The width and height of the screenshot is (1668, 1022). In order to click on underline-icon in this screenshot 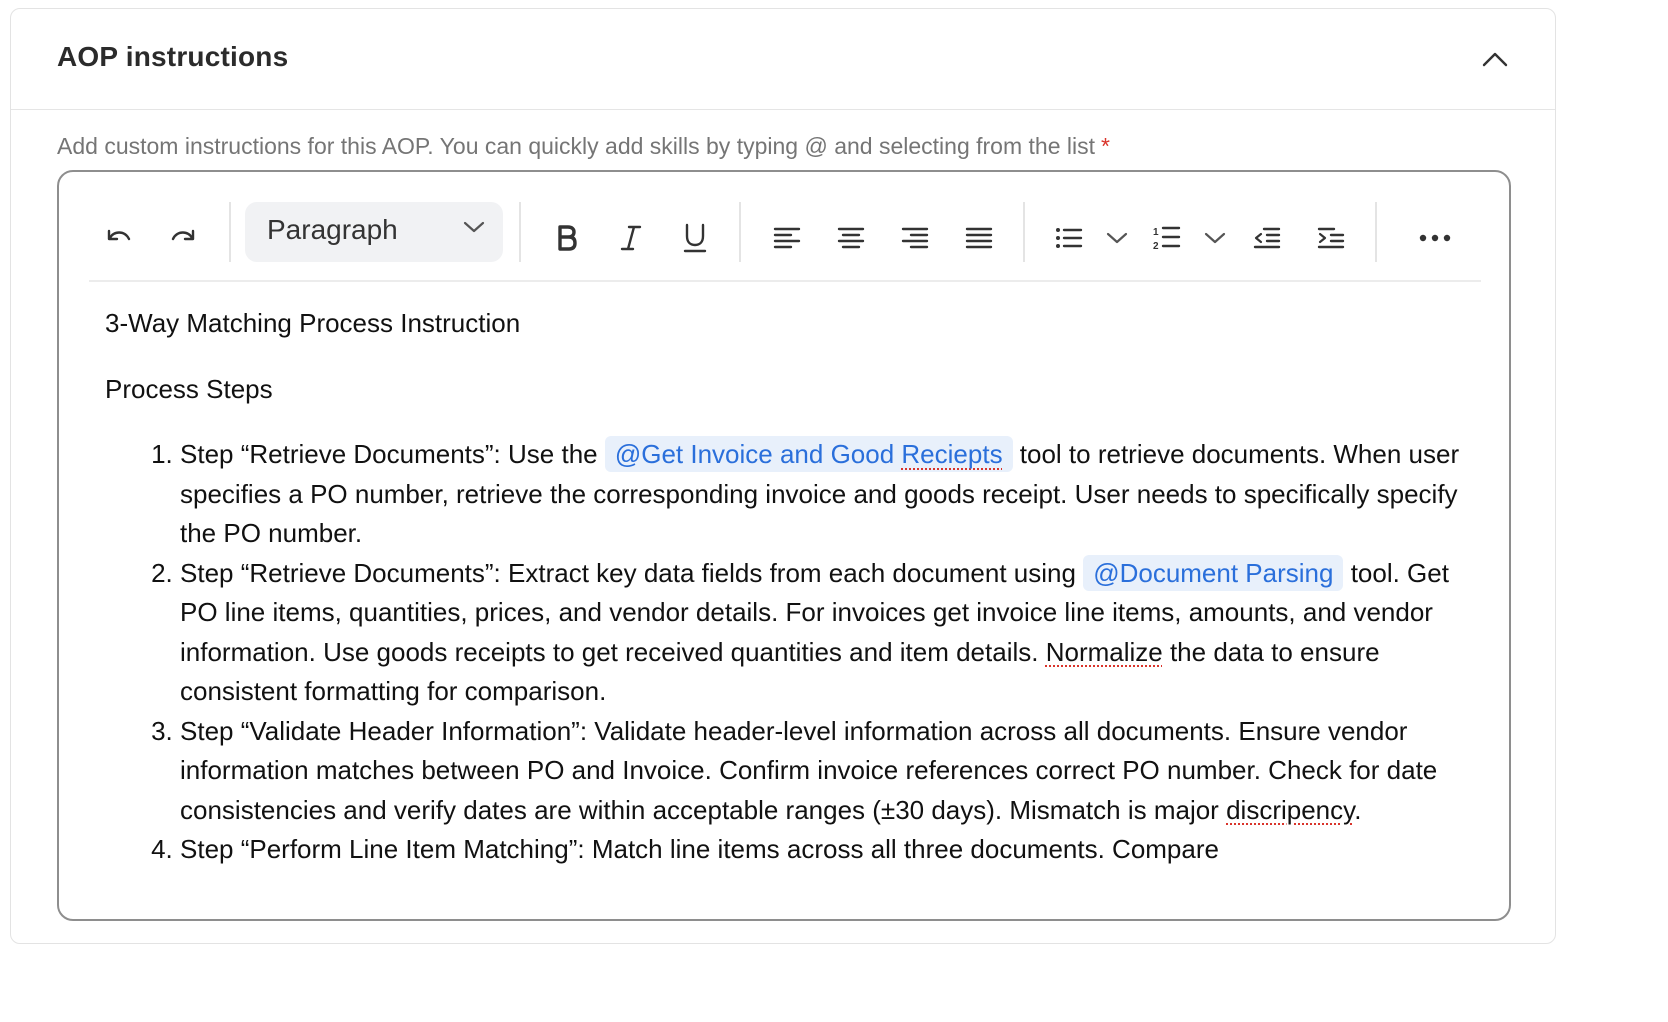, I will do `click(695, 238)`.